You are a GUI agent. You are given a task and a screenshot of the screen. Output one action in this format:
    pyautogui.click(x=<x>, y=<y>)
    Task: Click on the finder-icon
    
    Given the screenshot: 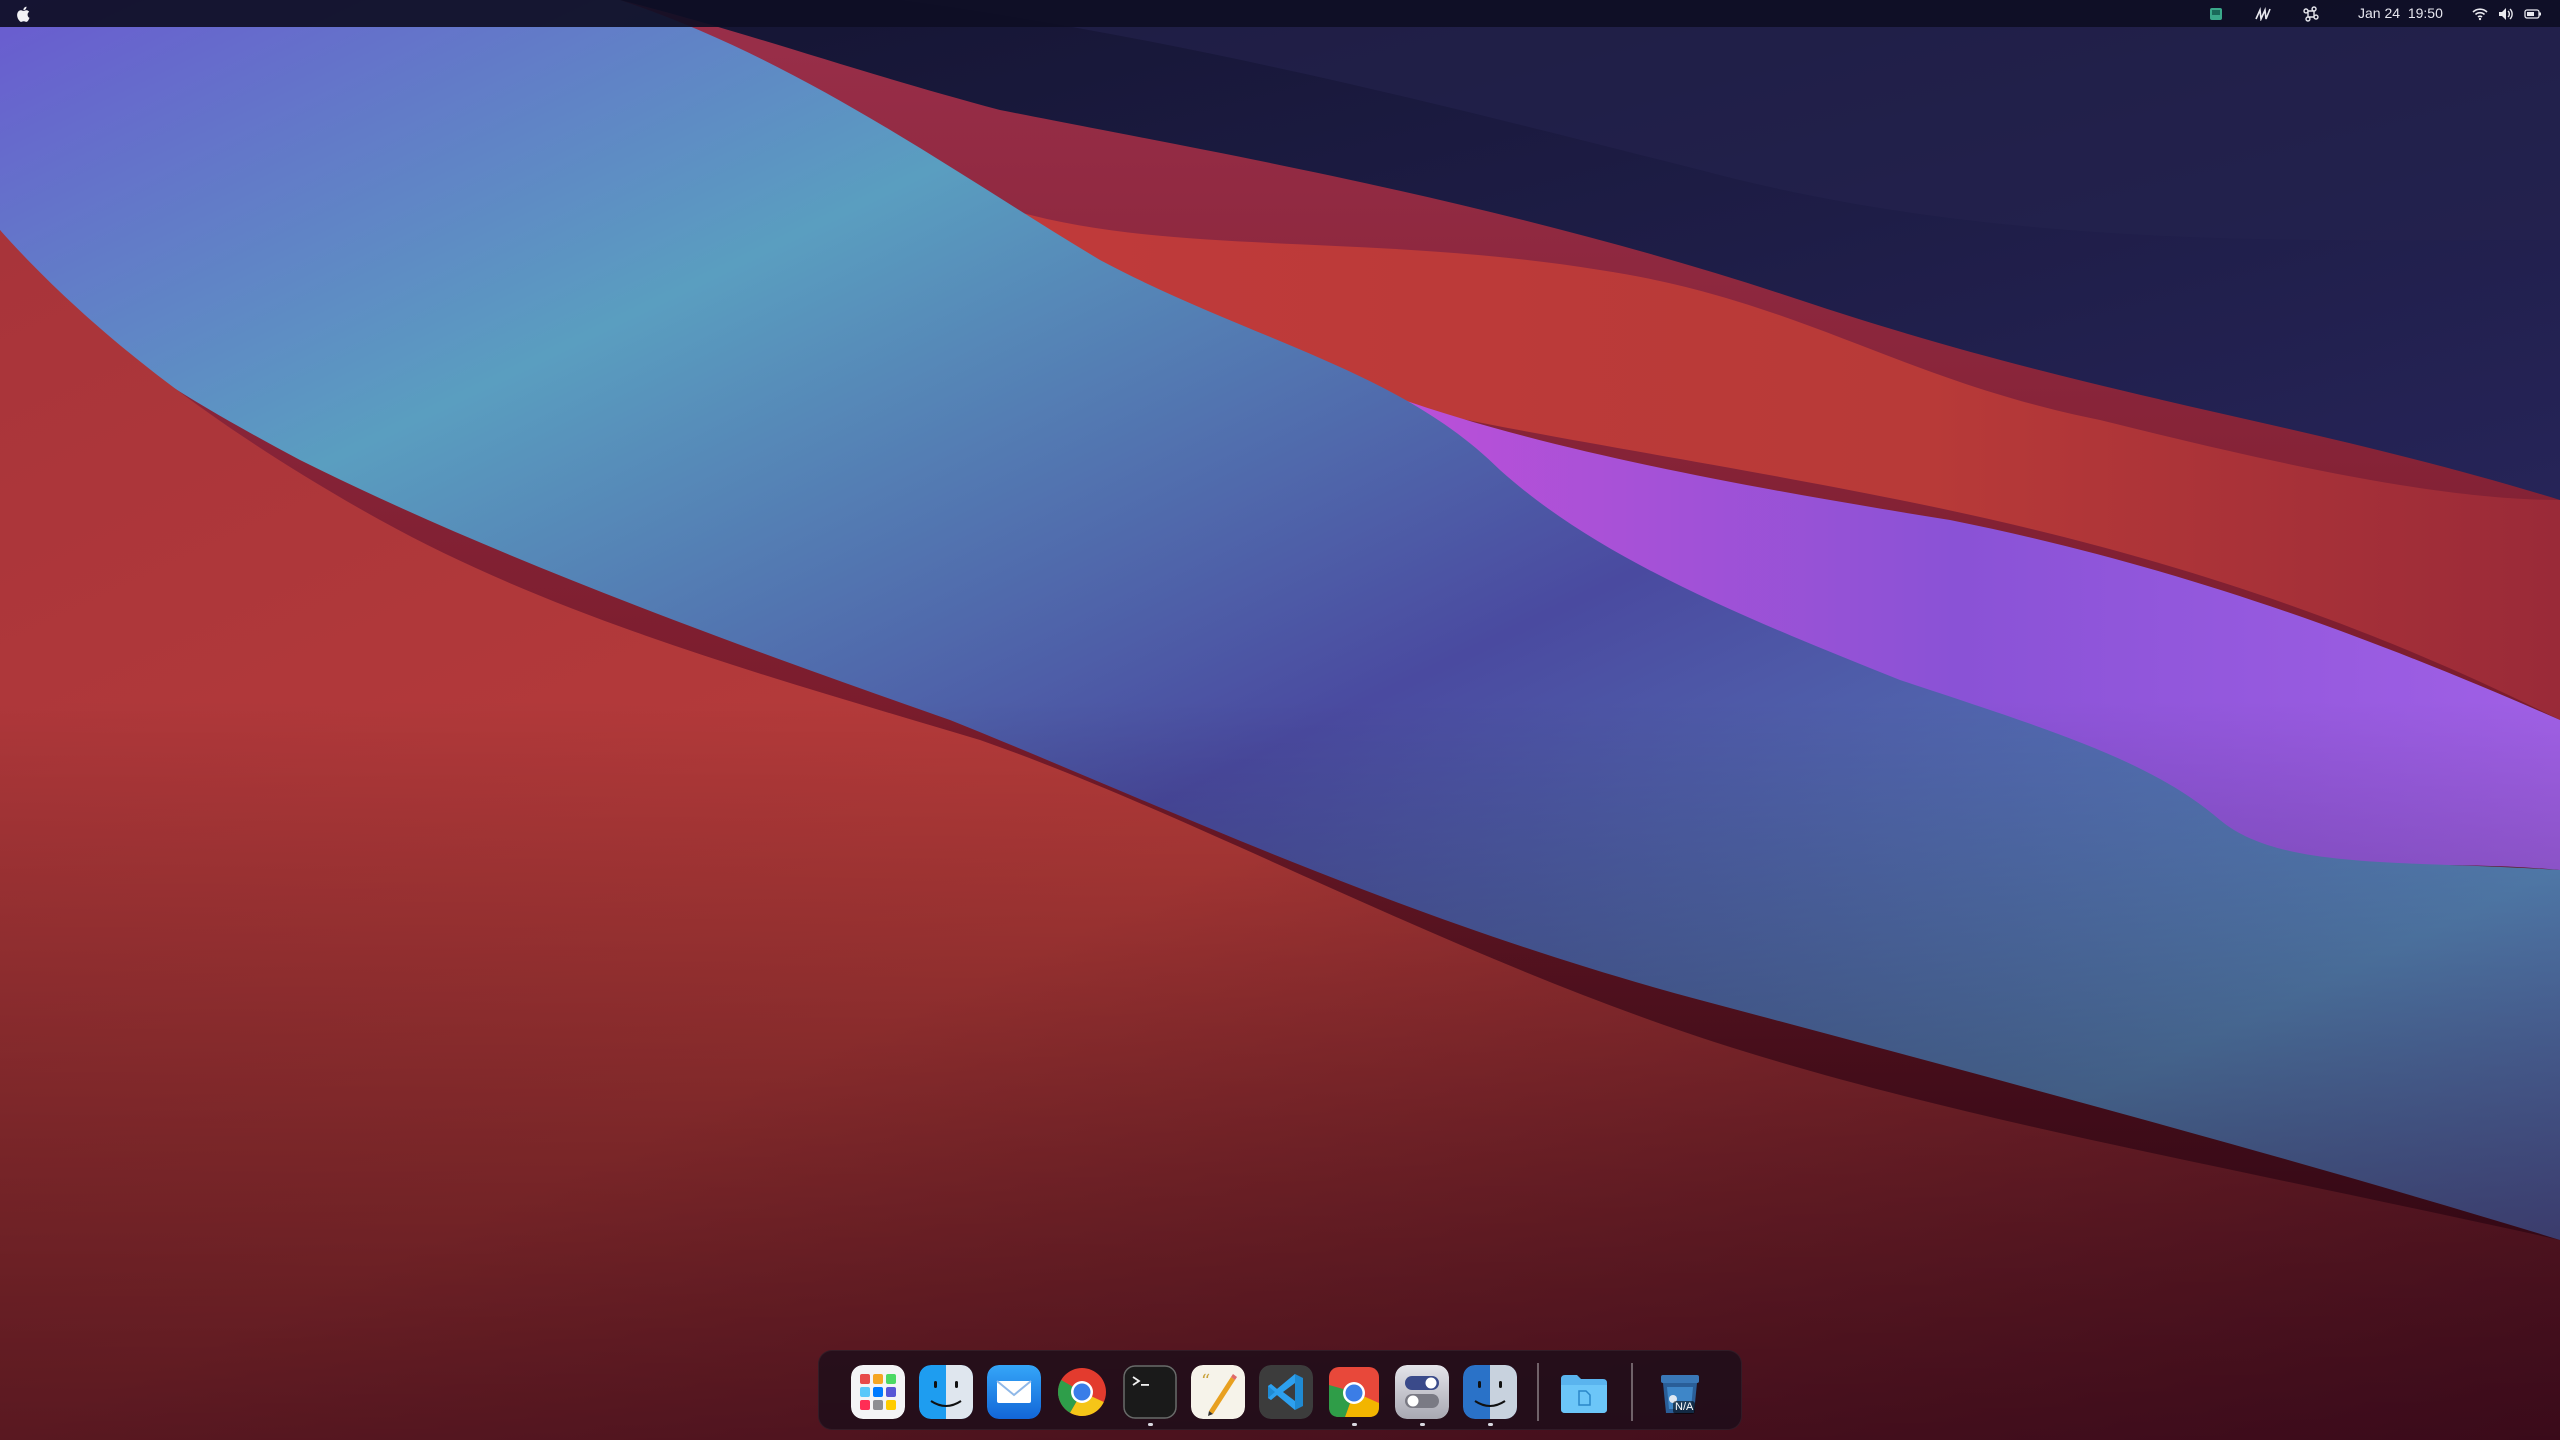 What is the action you would take?
    pyautogui.click(x=946, y=1392)
    